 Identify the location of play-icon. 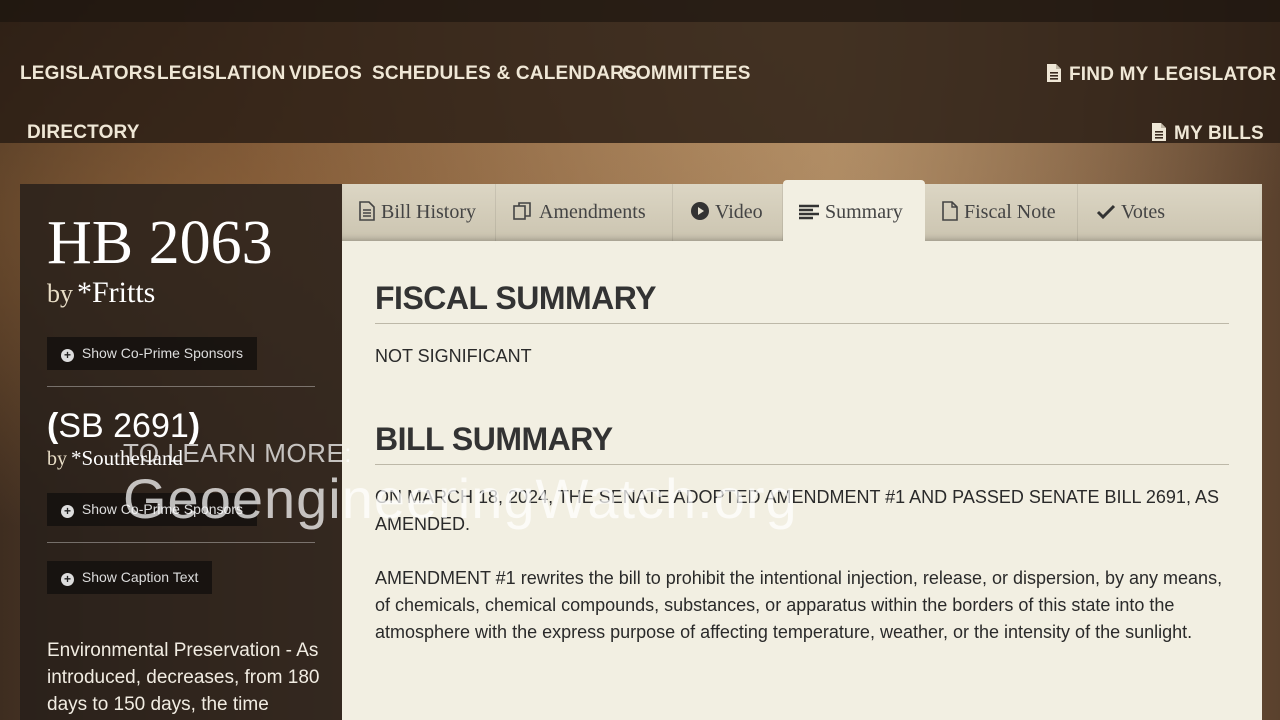
(700, 211).